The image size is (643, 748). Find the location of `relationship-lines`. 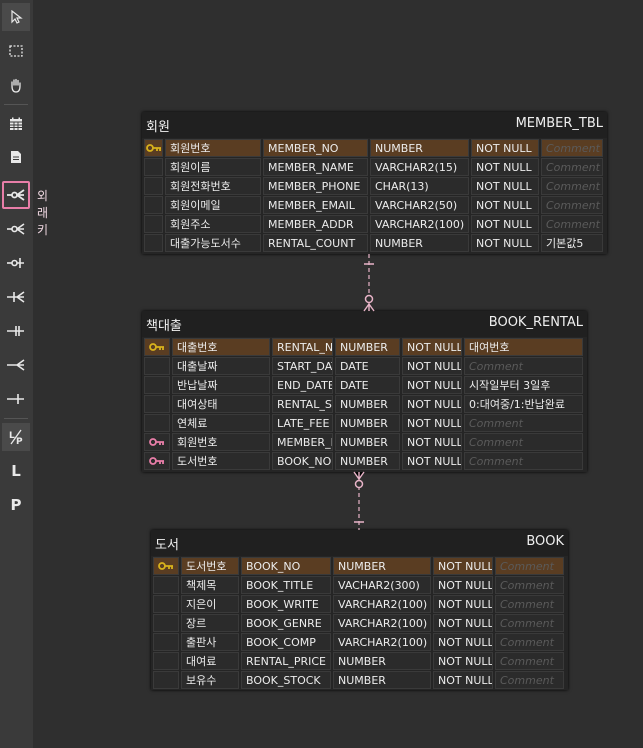

relationship-lines is located at coordinates (364, 392).